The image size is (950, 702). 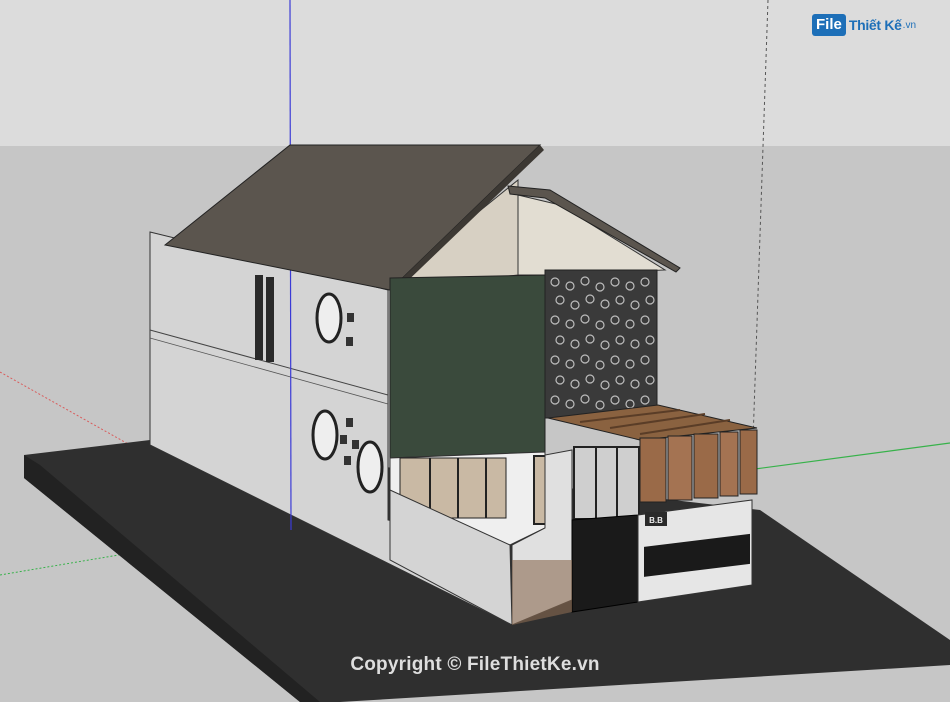 What do you see at coordinates (467, 366) in the screenshot?
I see `green-wall-panel` at bounding box center [467, 366].